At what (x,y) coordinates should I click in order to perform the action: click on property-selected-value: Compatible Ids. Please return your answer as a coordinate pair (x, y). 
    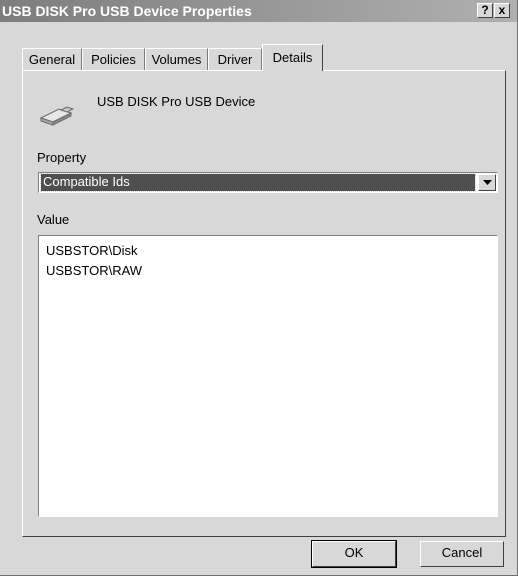
    Looking at the image, I should click on (258, 182).